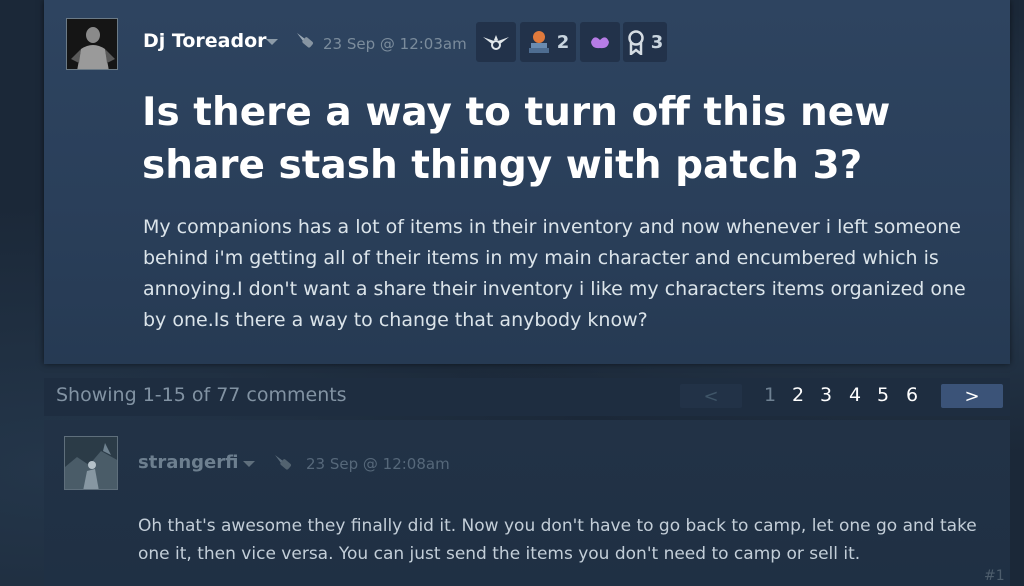 The height and width of the screenshot is (586, 1024). Describe the element at coordinates (798, 395) in the screenshot. I see `page-2-link: 2` at that location.